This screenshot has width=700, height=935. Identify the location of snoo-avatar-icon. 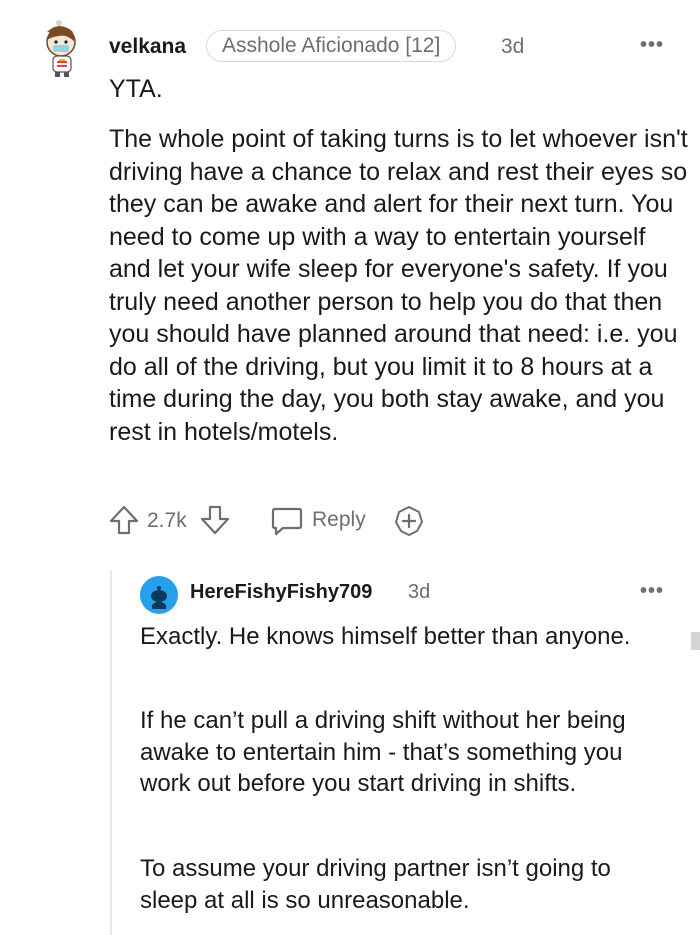
(61, 48).